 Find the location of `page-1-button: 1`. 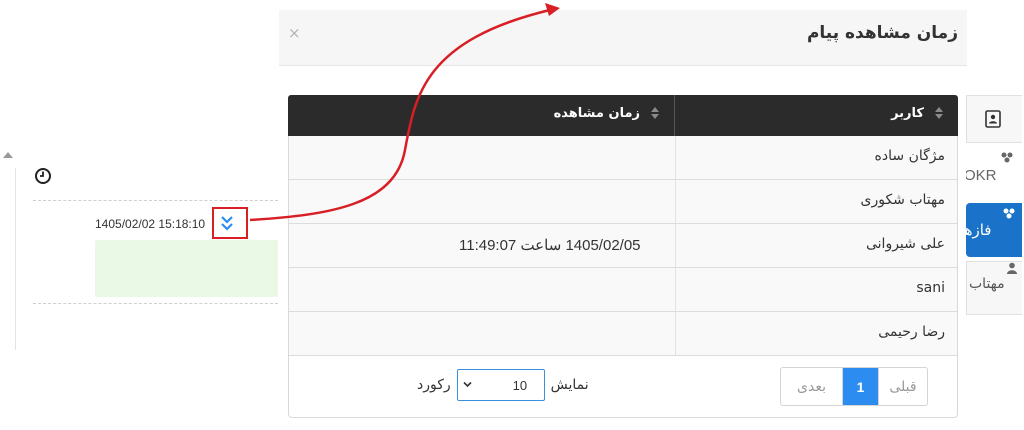

page-1-button: 1 is located at coordinates (860, 386).